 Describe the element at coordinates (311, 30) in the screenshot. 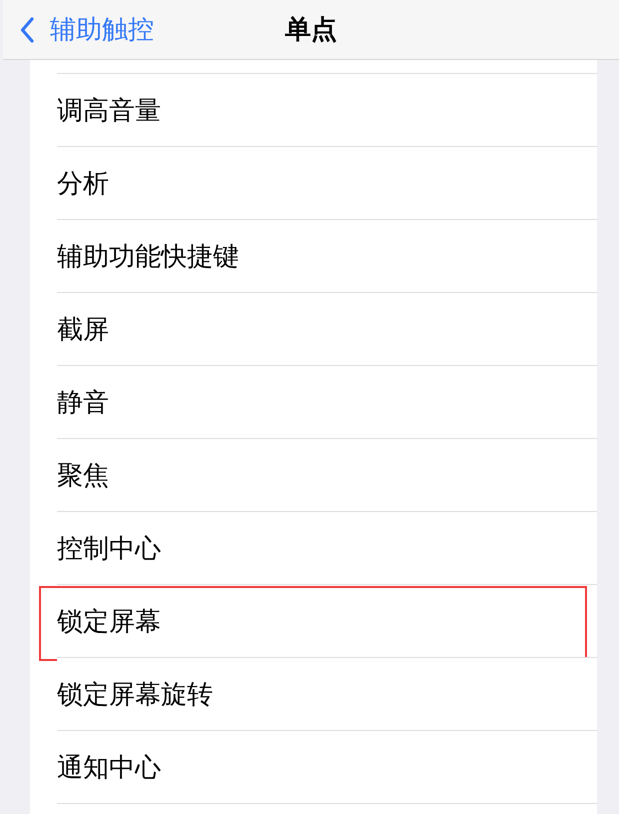

I see `nav-title: 单点` at that location.